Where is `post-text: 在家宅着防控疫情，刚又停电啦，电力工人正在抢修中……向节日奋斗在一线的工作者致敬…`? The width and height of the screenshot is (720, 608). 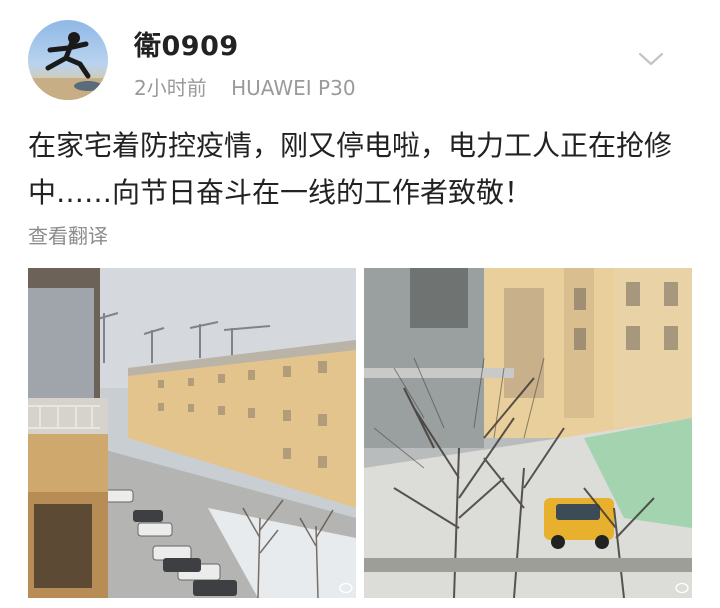
post-text: 在家宅着防控疫情，刚又停电啦，电力工人正在抢修中……向节日奋斗在一线的工作者致敬… is located at coordinates (350, 169).